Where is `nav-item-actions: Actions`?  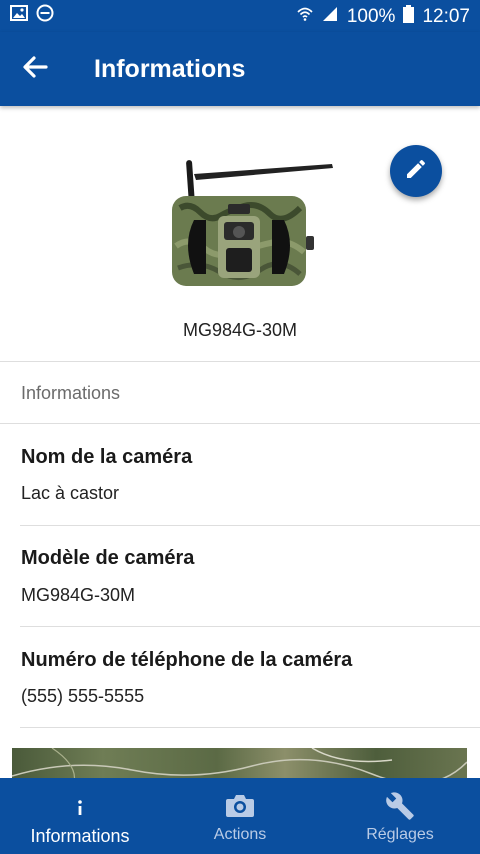
nav-item-actions: Actions is located at coordinates (240, 816).